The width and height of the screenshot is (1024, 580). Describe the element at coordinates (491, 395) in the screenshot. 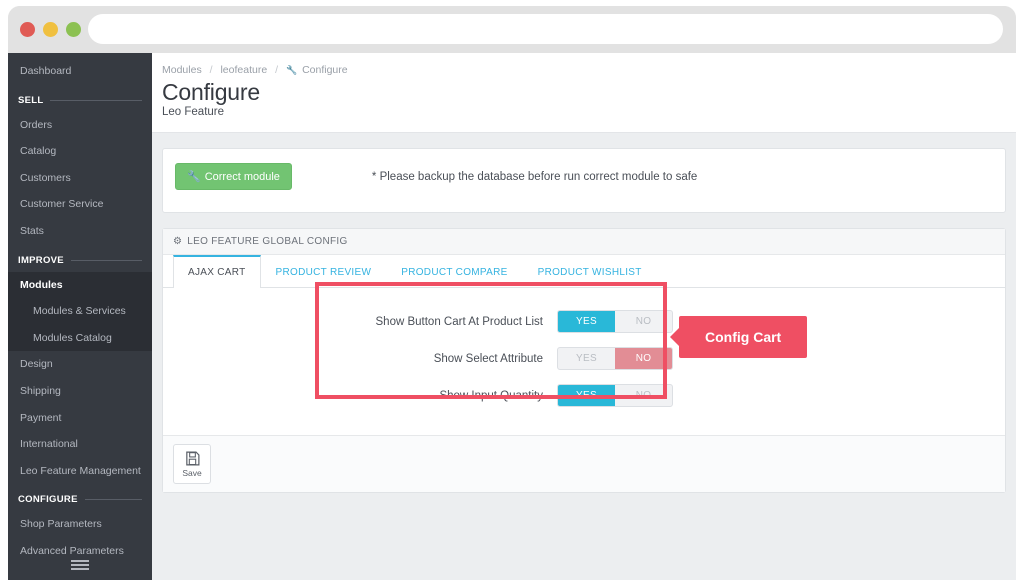

I see `form-label: Show Input Quantity` at that location.